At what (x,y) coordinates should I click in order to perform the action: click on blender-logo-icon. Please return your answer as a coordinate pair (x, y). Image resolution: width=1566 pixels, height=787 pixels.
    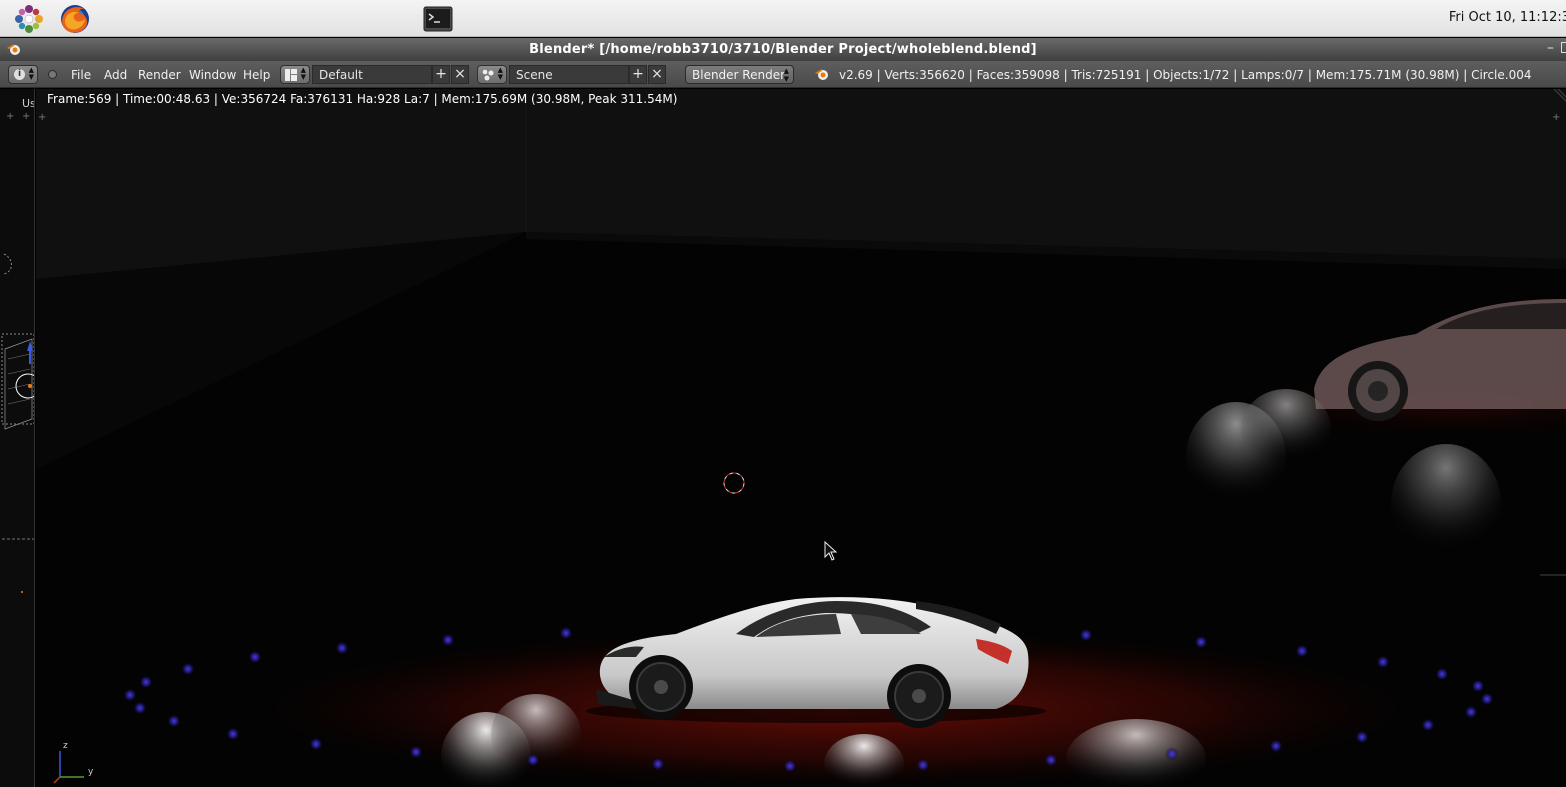
    Looking at the image, I should click on (821, 74).